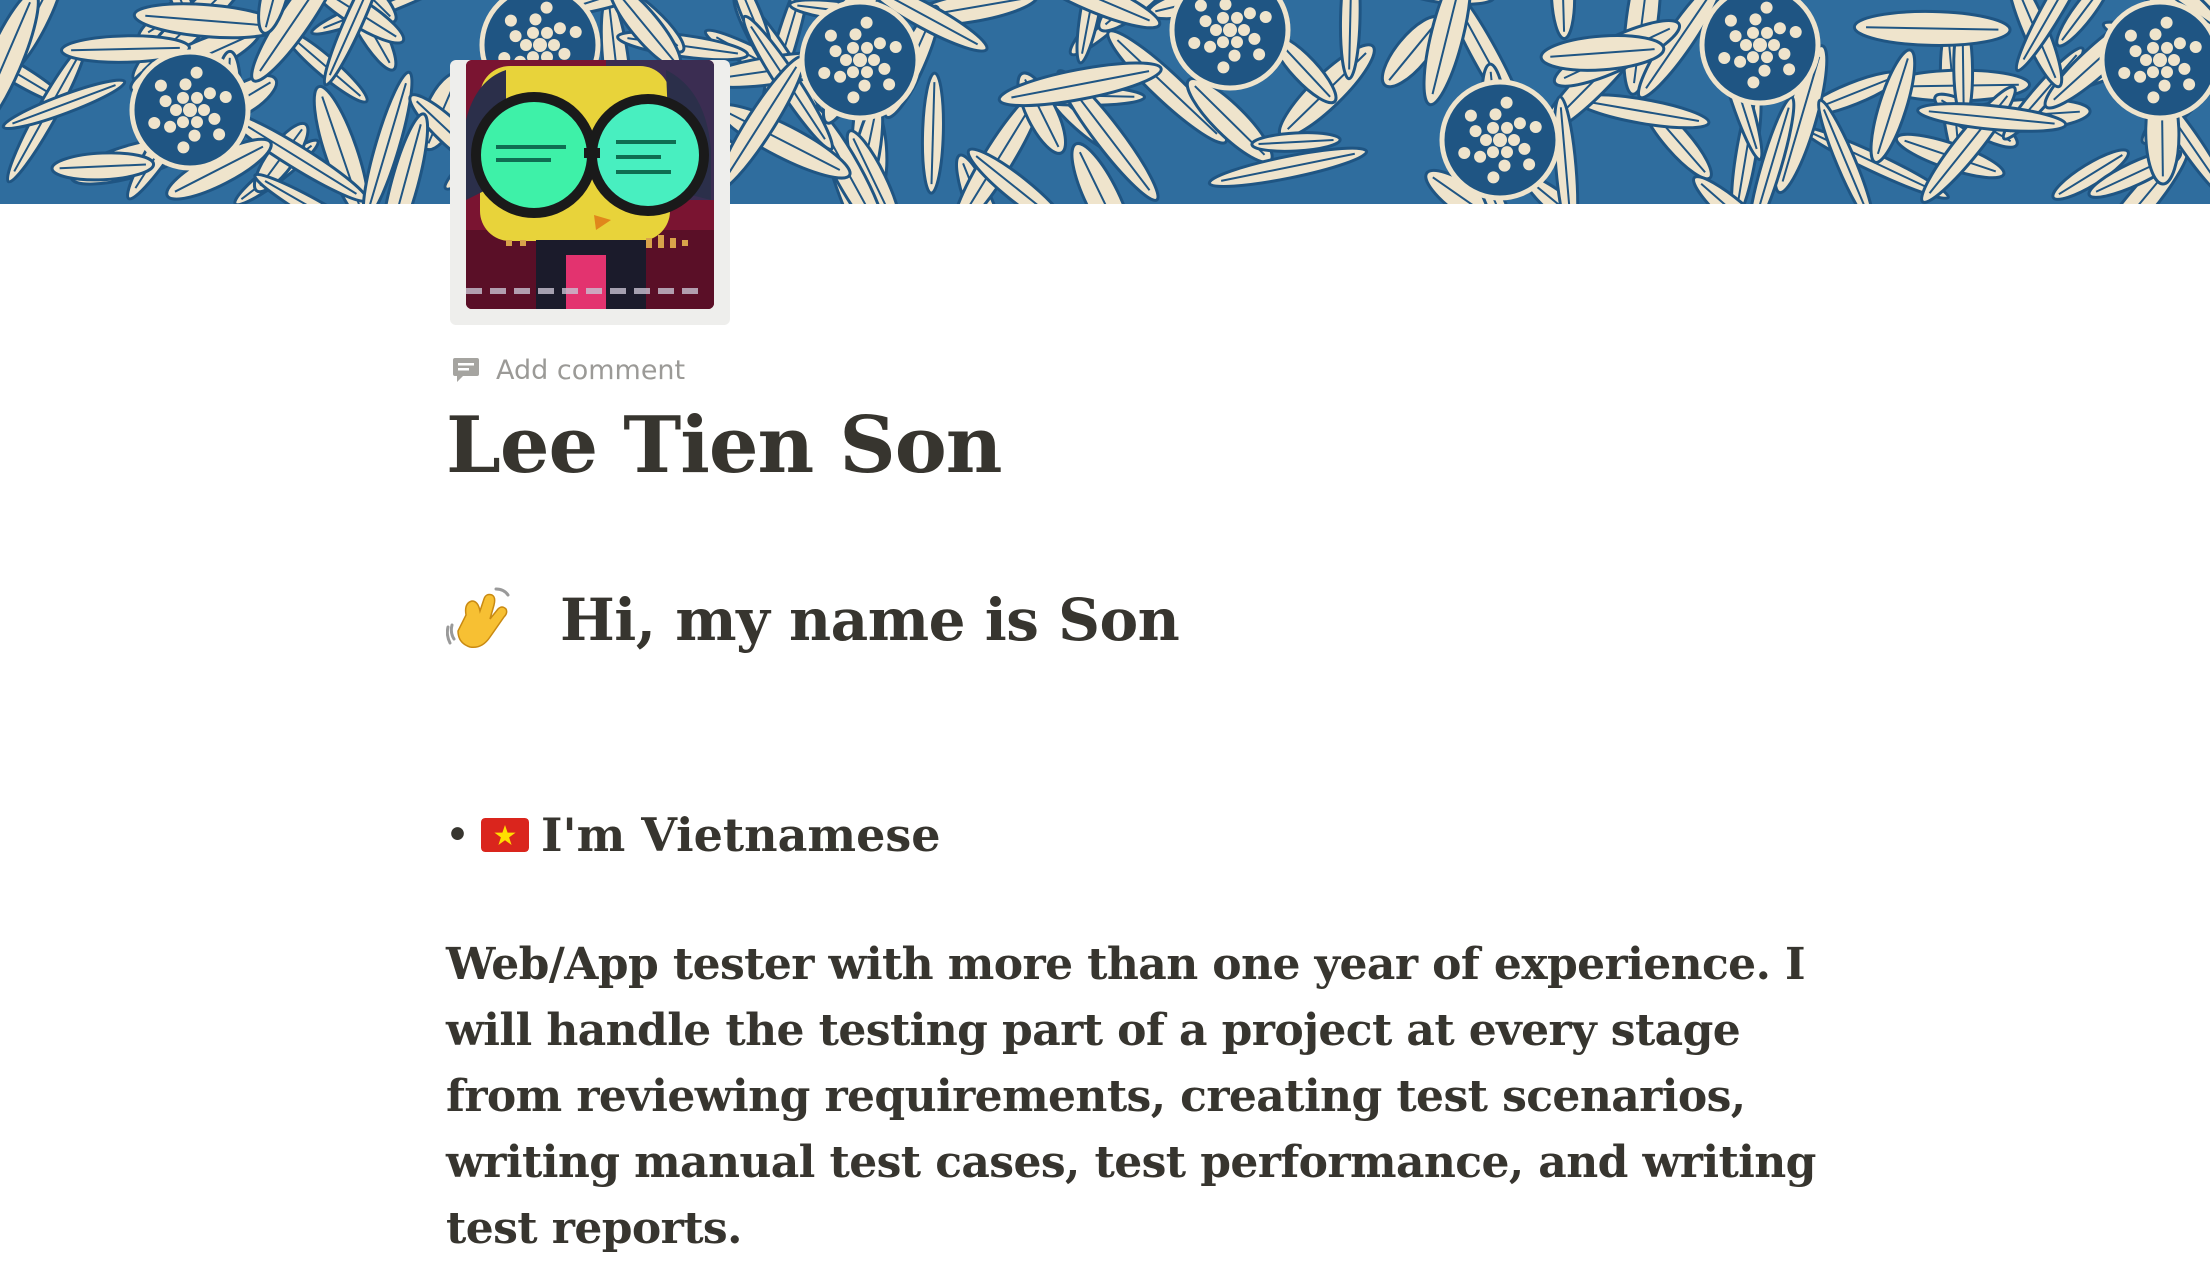  I want to click on robot-avatar-icon, so click(590, 184).